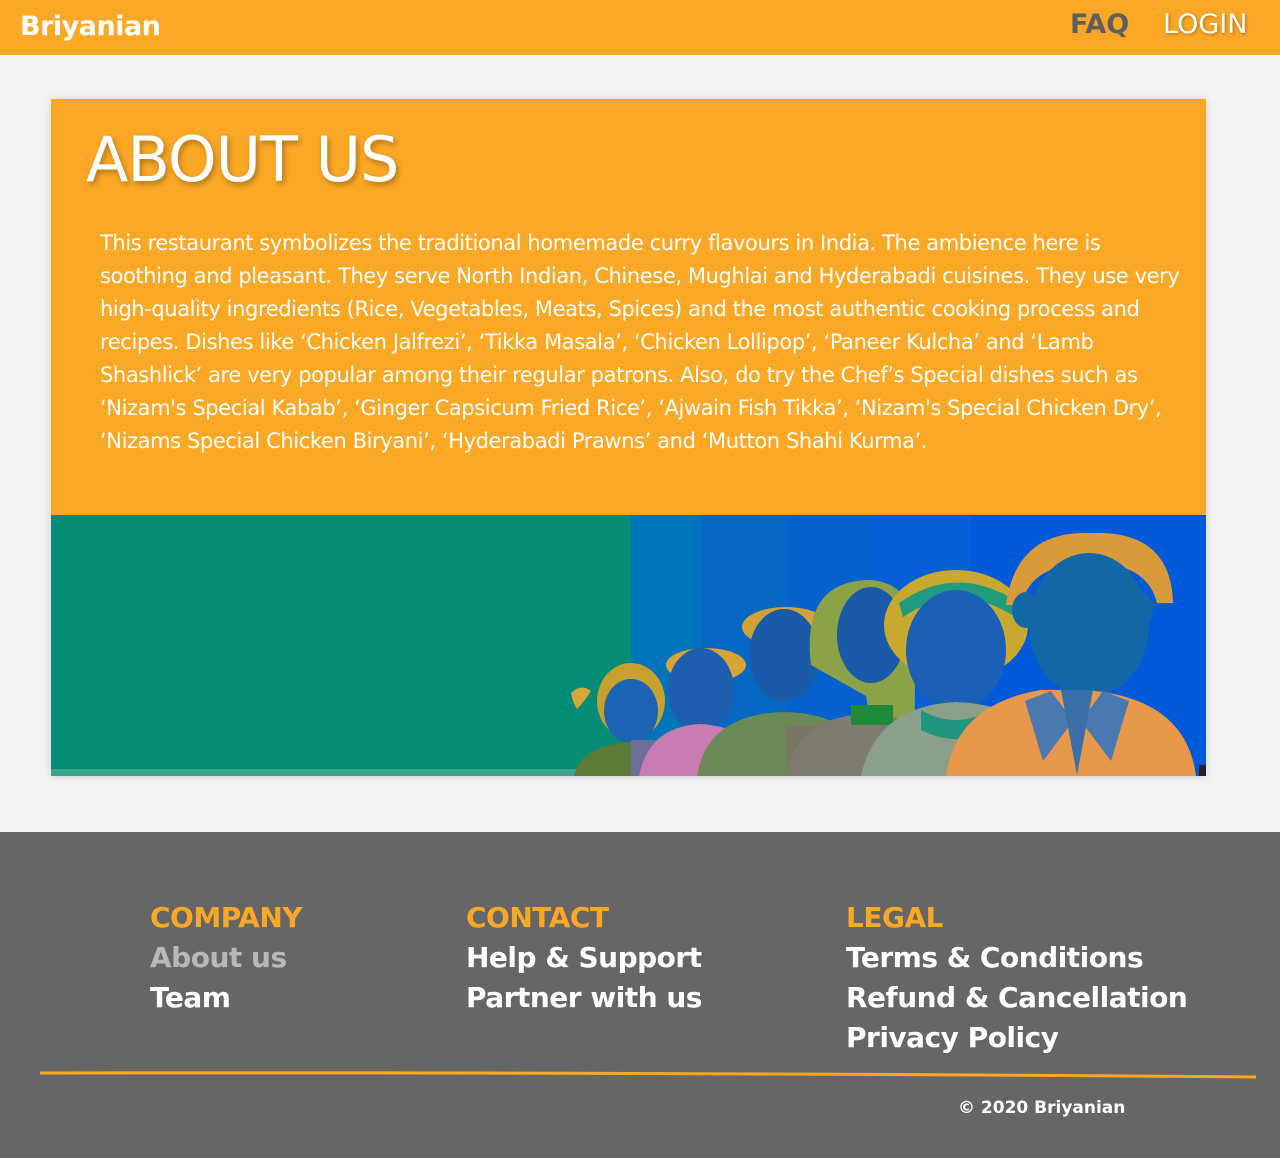  What do you see at coordinates (1042, 1108) in the screenshot?
I see `copyright-text: © 2020 Briyanian` at bounding box center [1042, 1108].